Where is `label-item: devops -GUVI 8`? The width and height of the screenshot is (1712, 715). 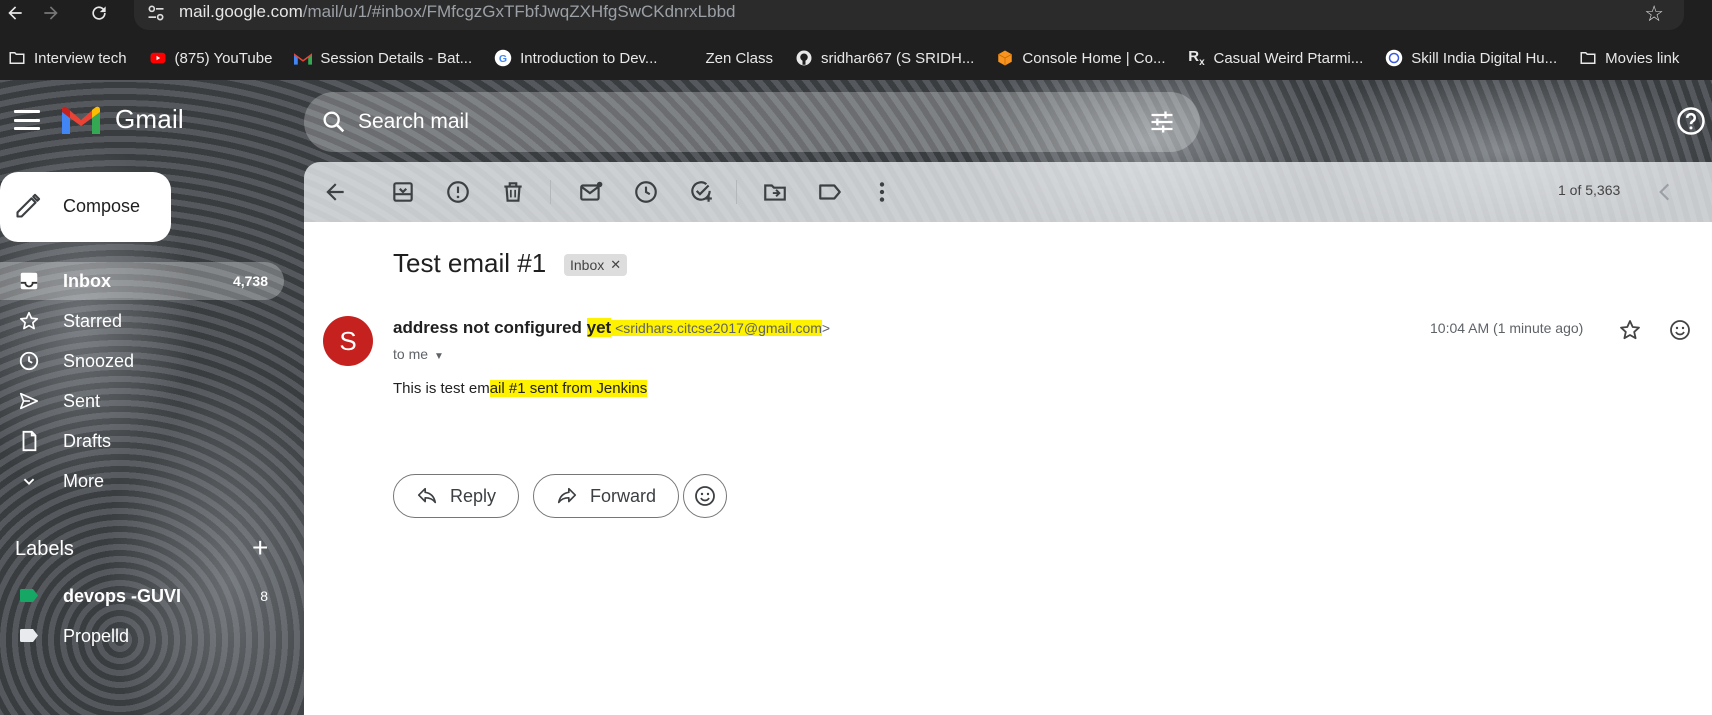 label-item: devops -GUVI 8 is located at coordinates (142, 596).